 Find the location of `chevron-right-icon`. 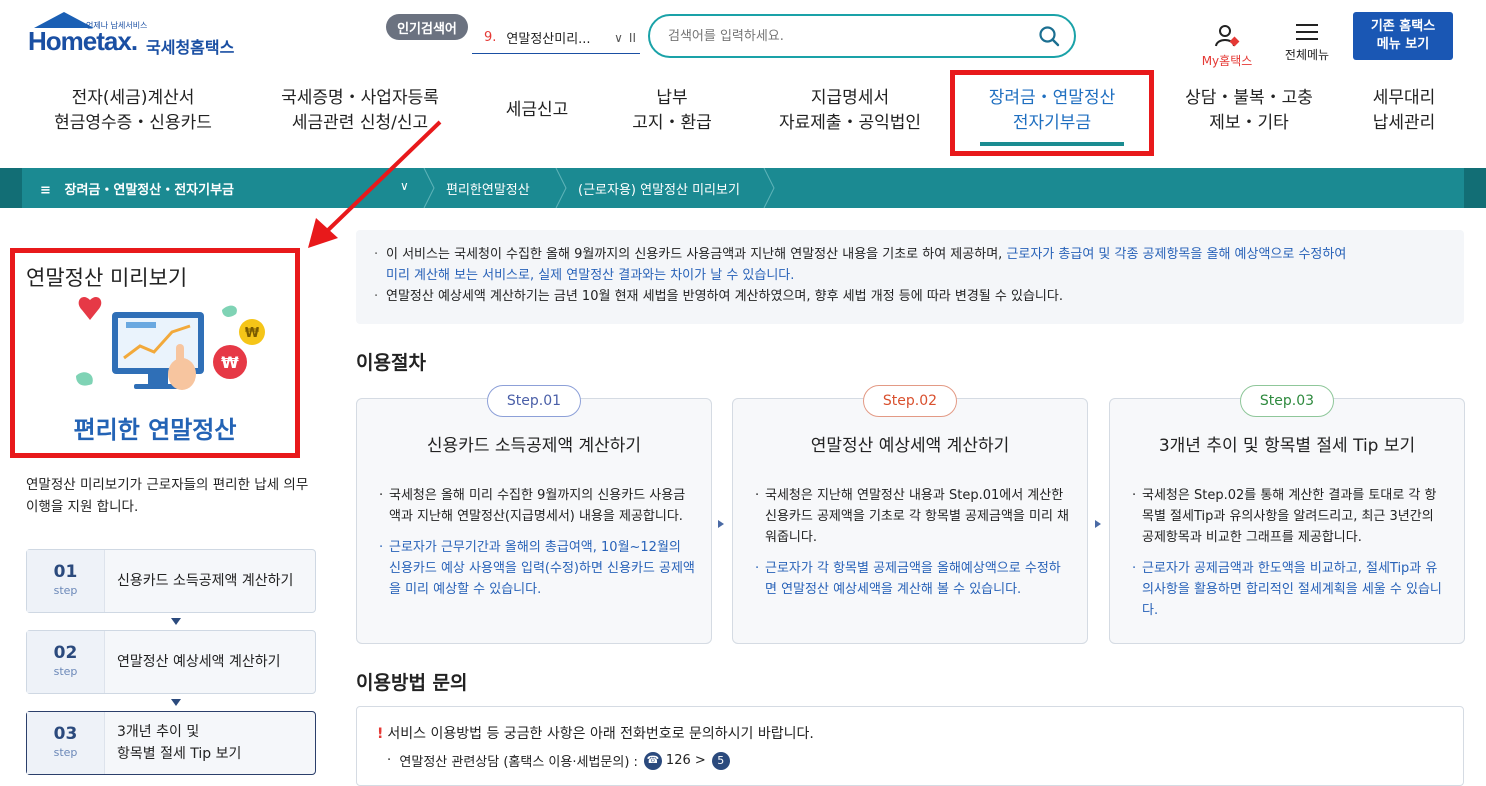

chevron-right-icon is located at coordinates (561, 188).